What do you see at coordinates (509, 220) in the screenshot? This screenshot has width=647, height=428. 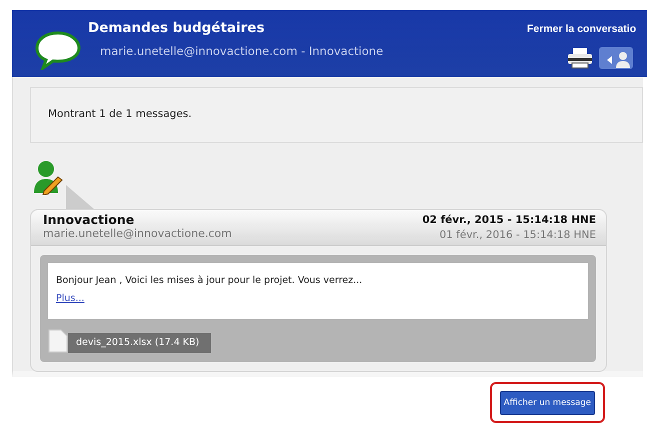 I see `message-date: 02 févr., 2015 - 15:14:18 HNE` at bounding box center [509, 220].